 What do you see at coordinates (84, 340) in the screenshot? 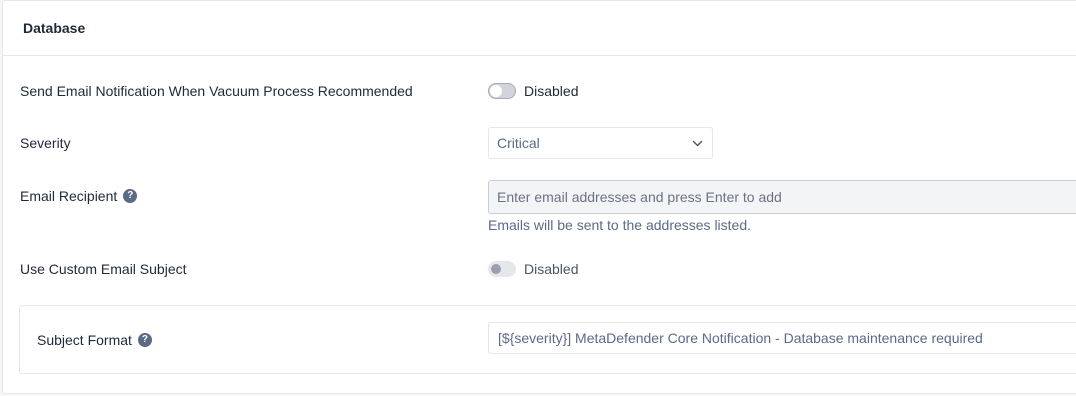
I see `subject-format-label-text: Subject Format` at bounding box center [84, 340].